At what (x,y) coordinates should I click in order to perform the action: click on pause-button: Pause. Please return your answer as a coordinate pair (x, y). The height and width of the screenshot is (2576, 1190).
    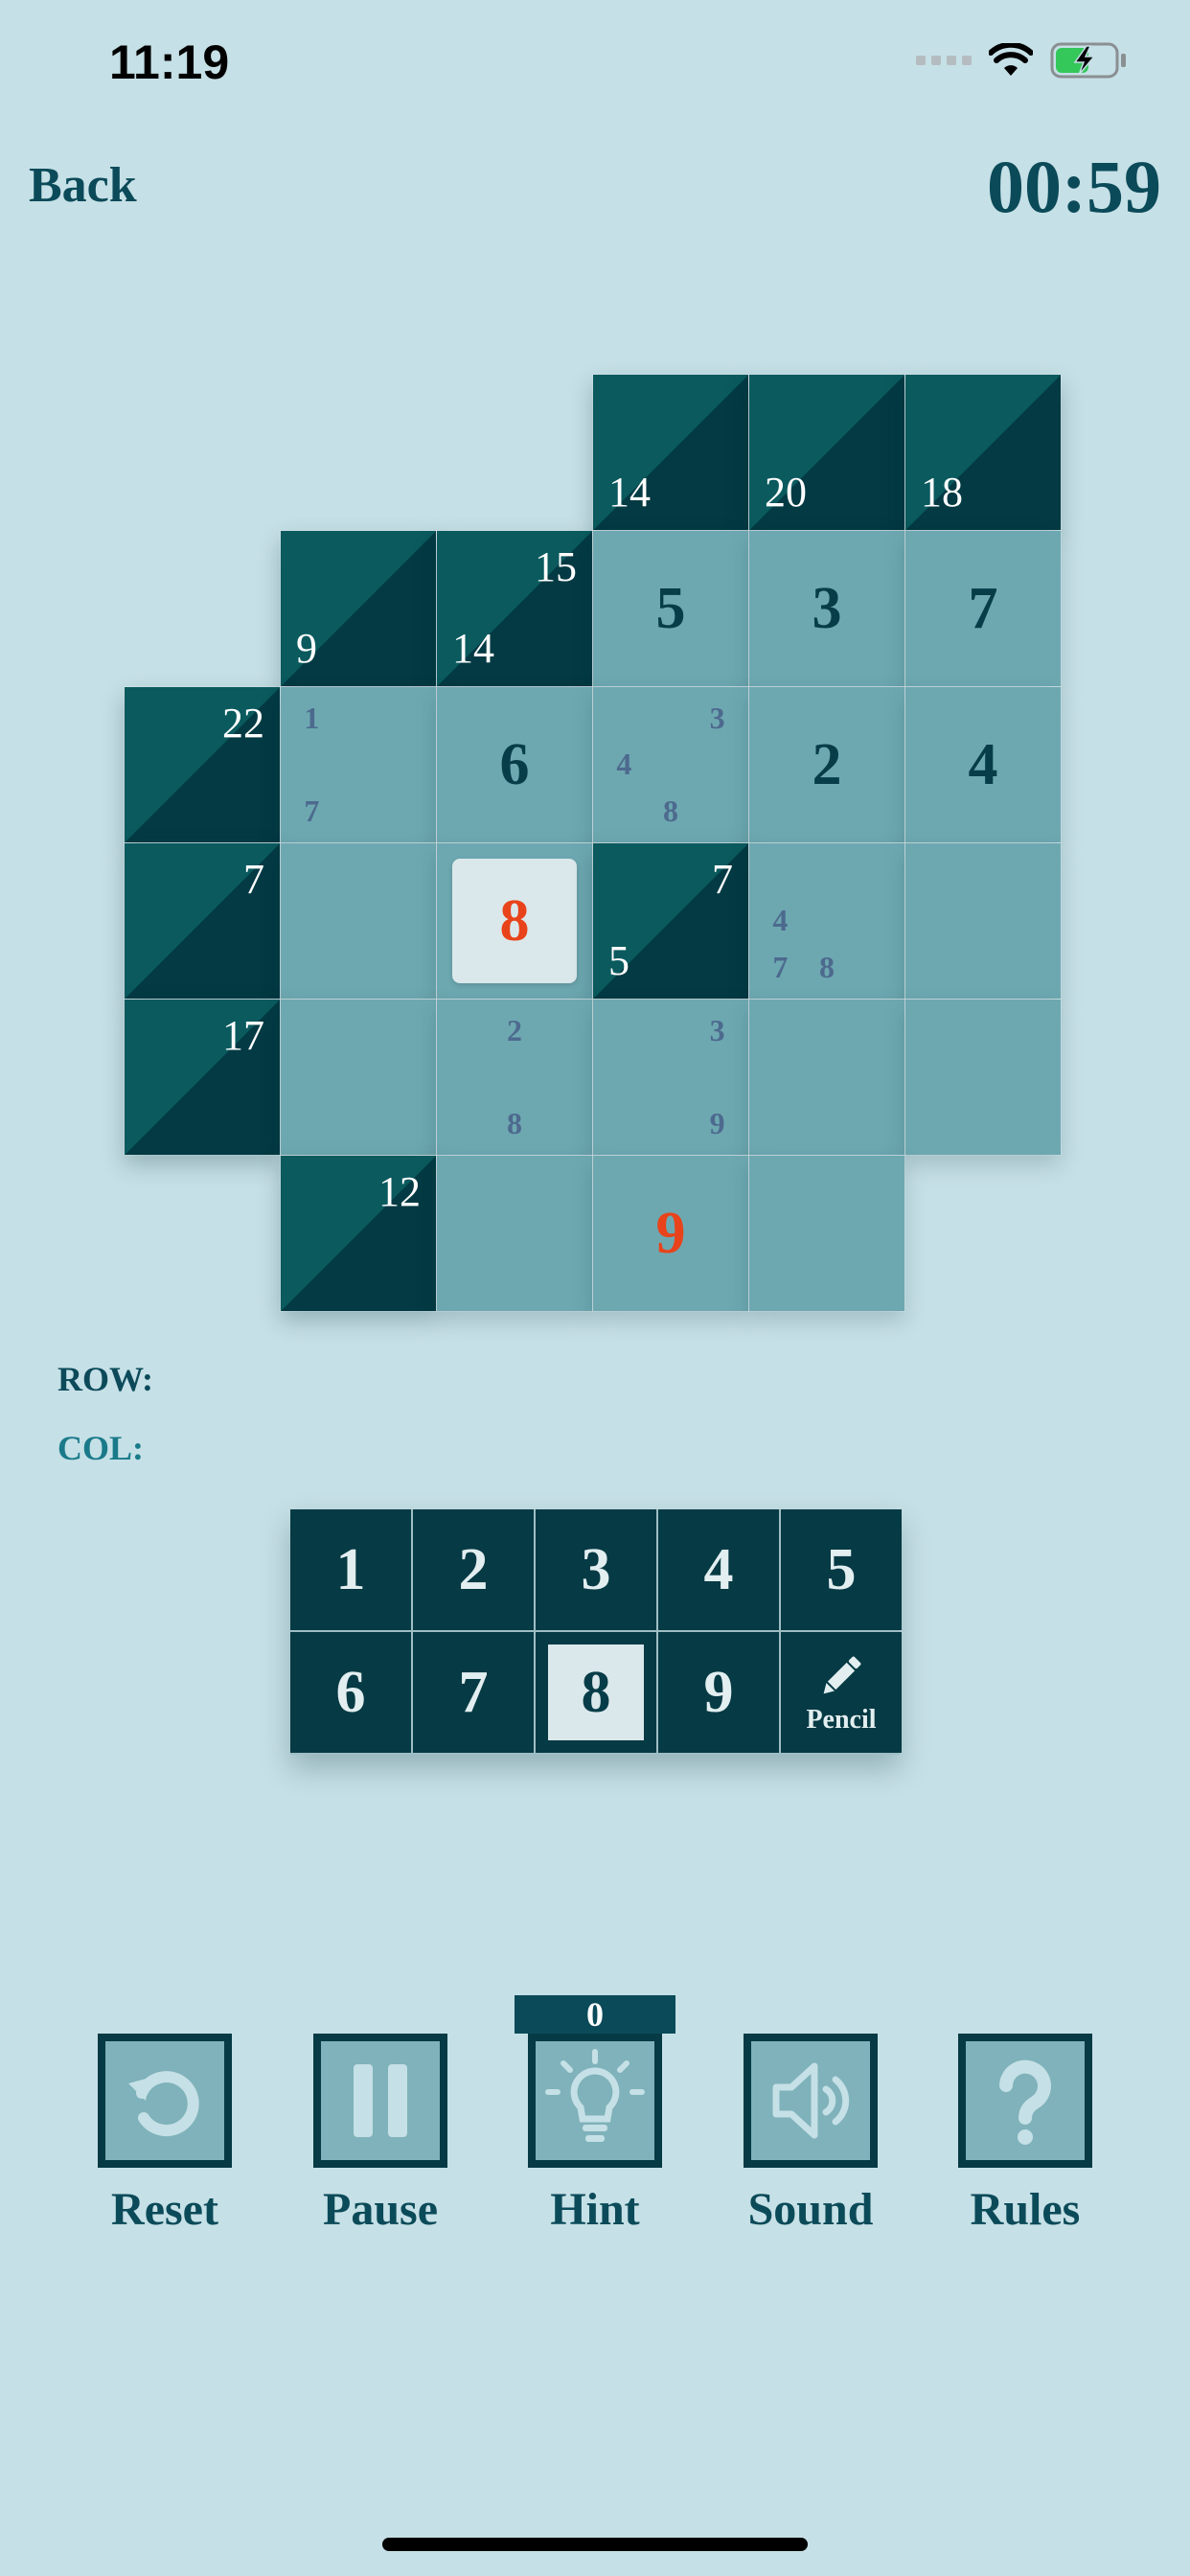
    Looking at the image, I should click on (380, 2135).